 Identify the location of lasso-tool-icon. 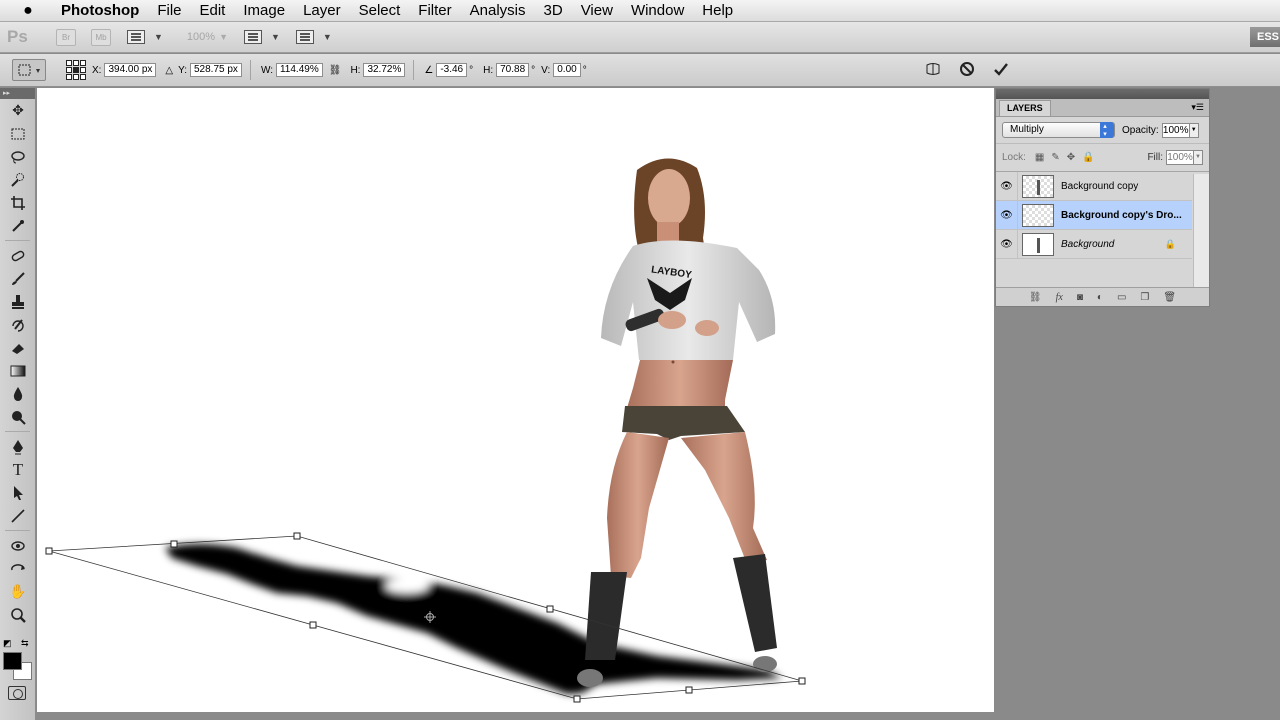
(18, 156).